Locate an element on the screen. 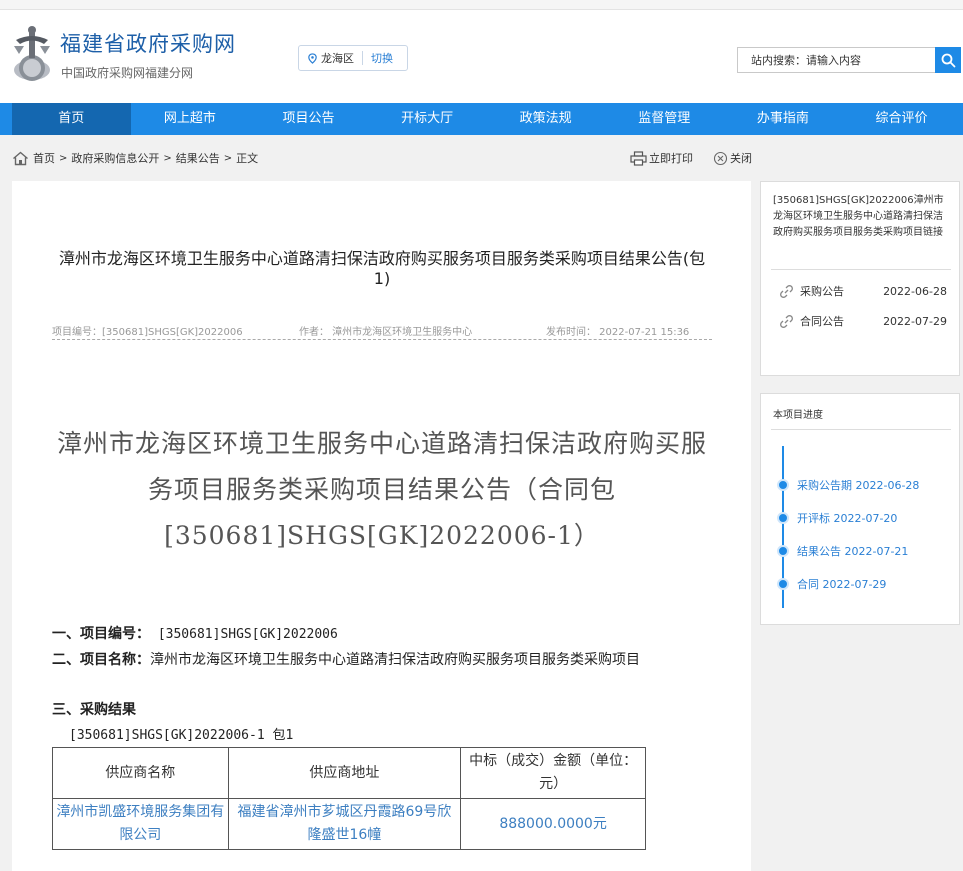 The height and width of the screenshot is (871, 963). section-2-value: 漳州市龙海区环境卫生服务中心道路清扫保洁政府购买服务项目服务类采购项目 is located at coordinates (395, 660).